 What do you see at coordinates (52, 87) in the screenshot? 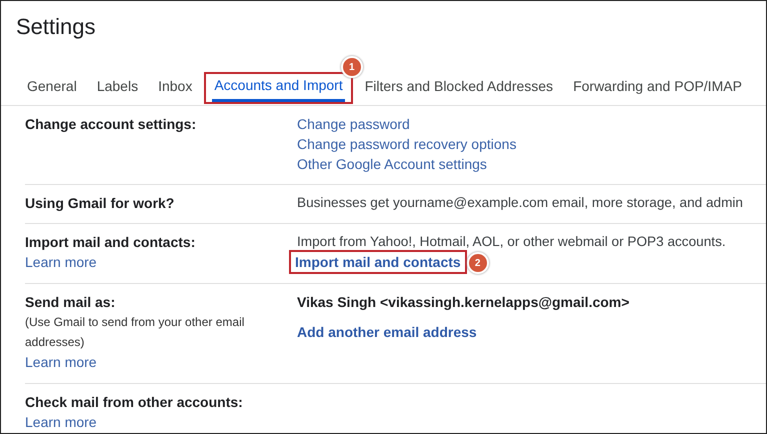
I see `settings-tab: General` at bounding box center [52, 87].